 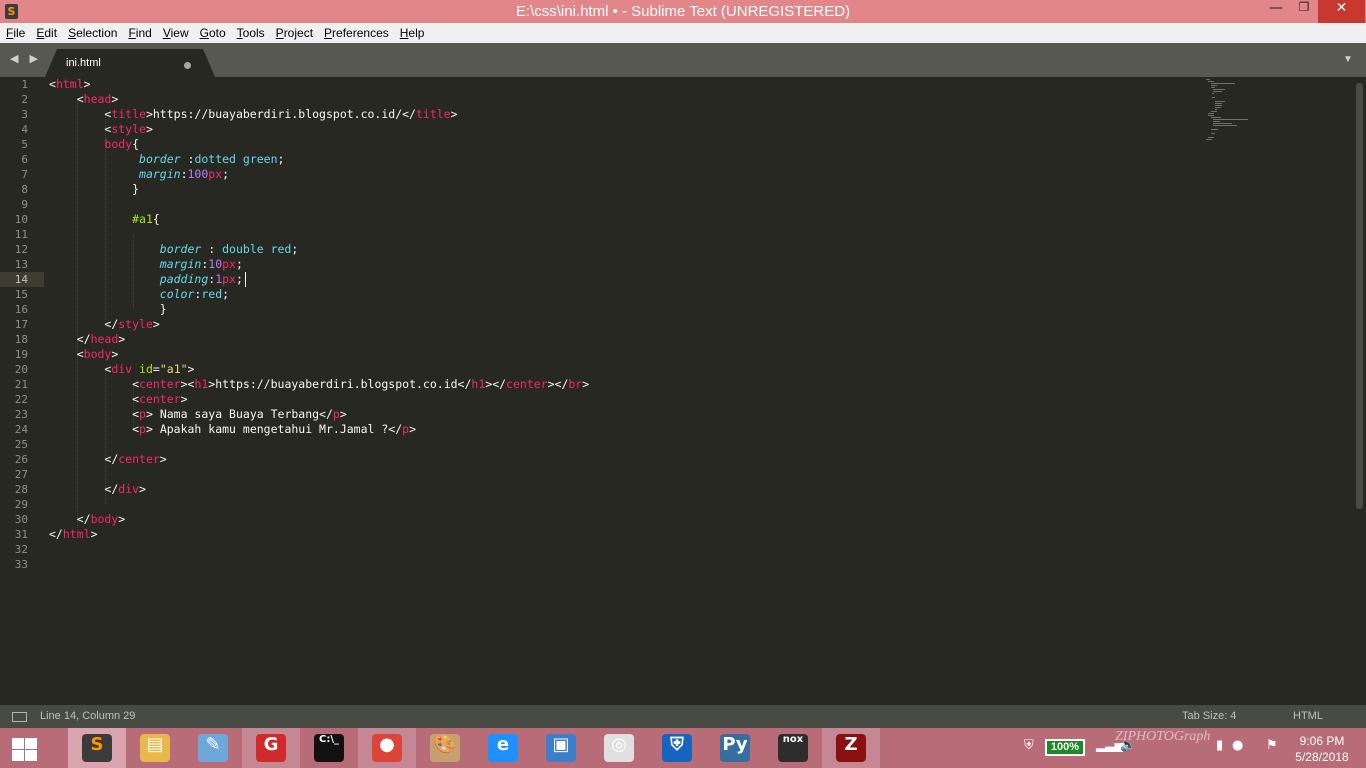 I want to click on minimap, so click(x=1275, y=112).